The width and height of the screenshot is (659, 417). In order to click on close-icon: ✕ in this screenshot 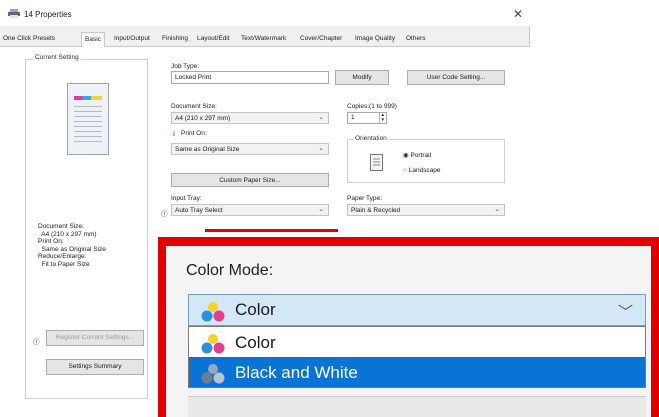, I will do `click(518, 14)`.